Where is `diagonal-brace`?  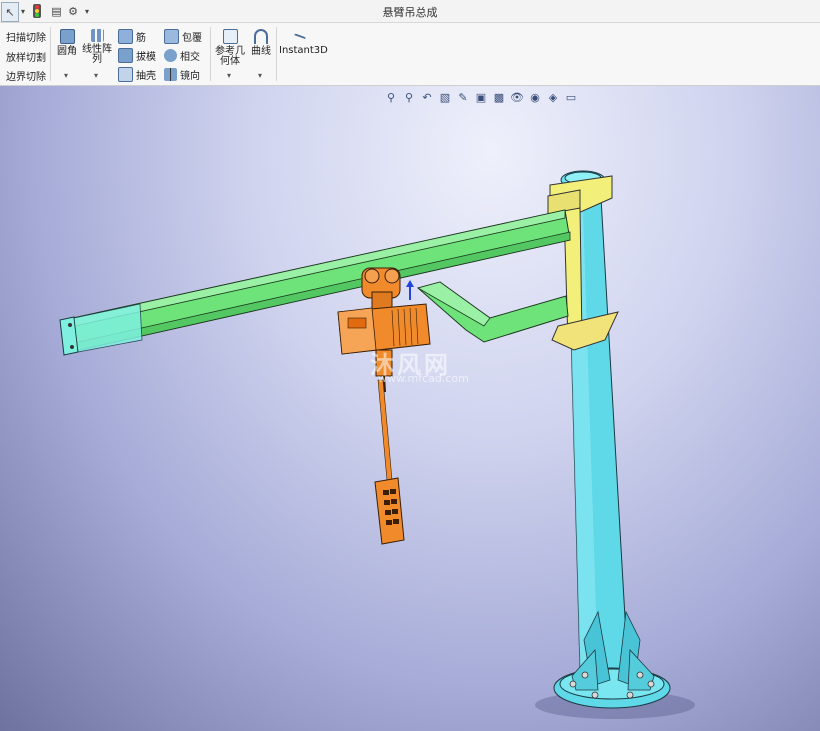 diagonal-brace is located at coordinates (492, 312).